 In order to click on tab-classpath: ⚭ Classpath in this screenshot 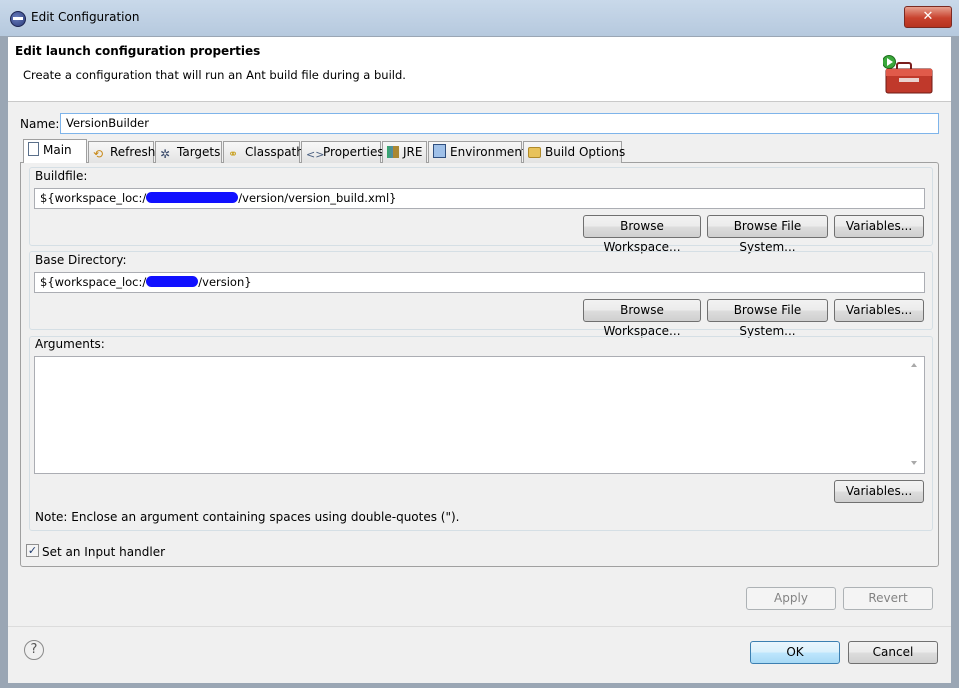, I will do `click(263, 152)`.